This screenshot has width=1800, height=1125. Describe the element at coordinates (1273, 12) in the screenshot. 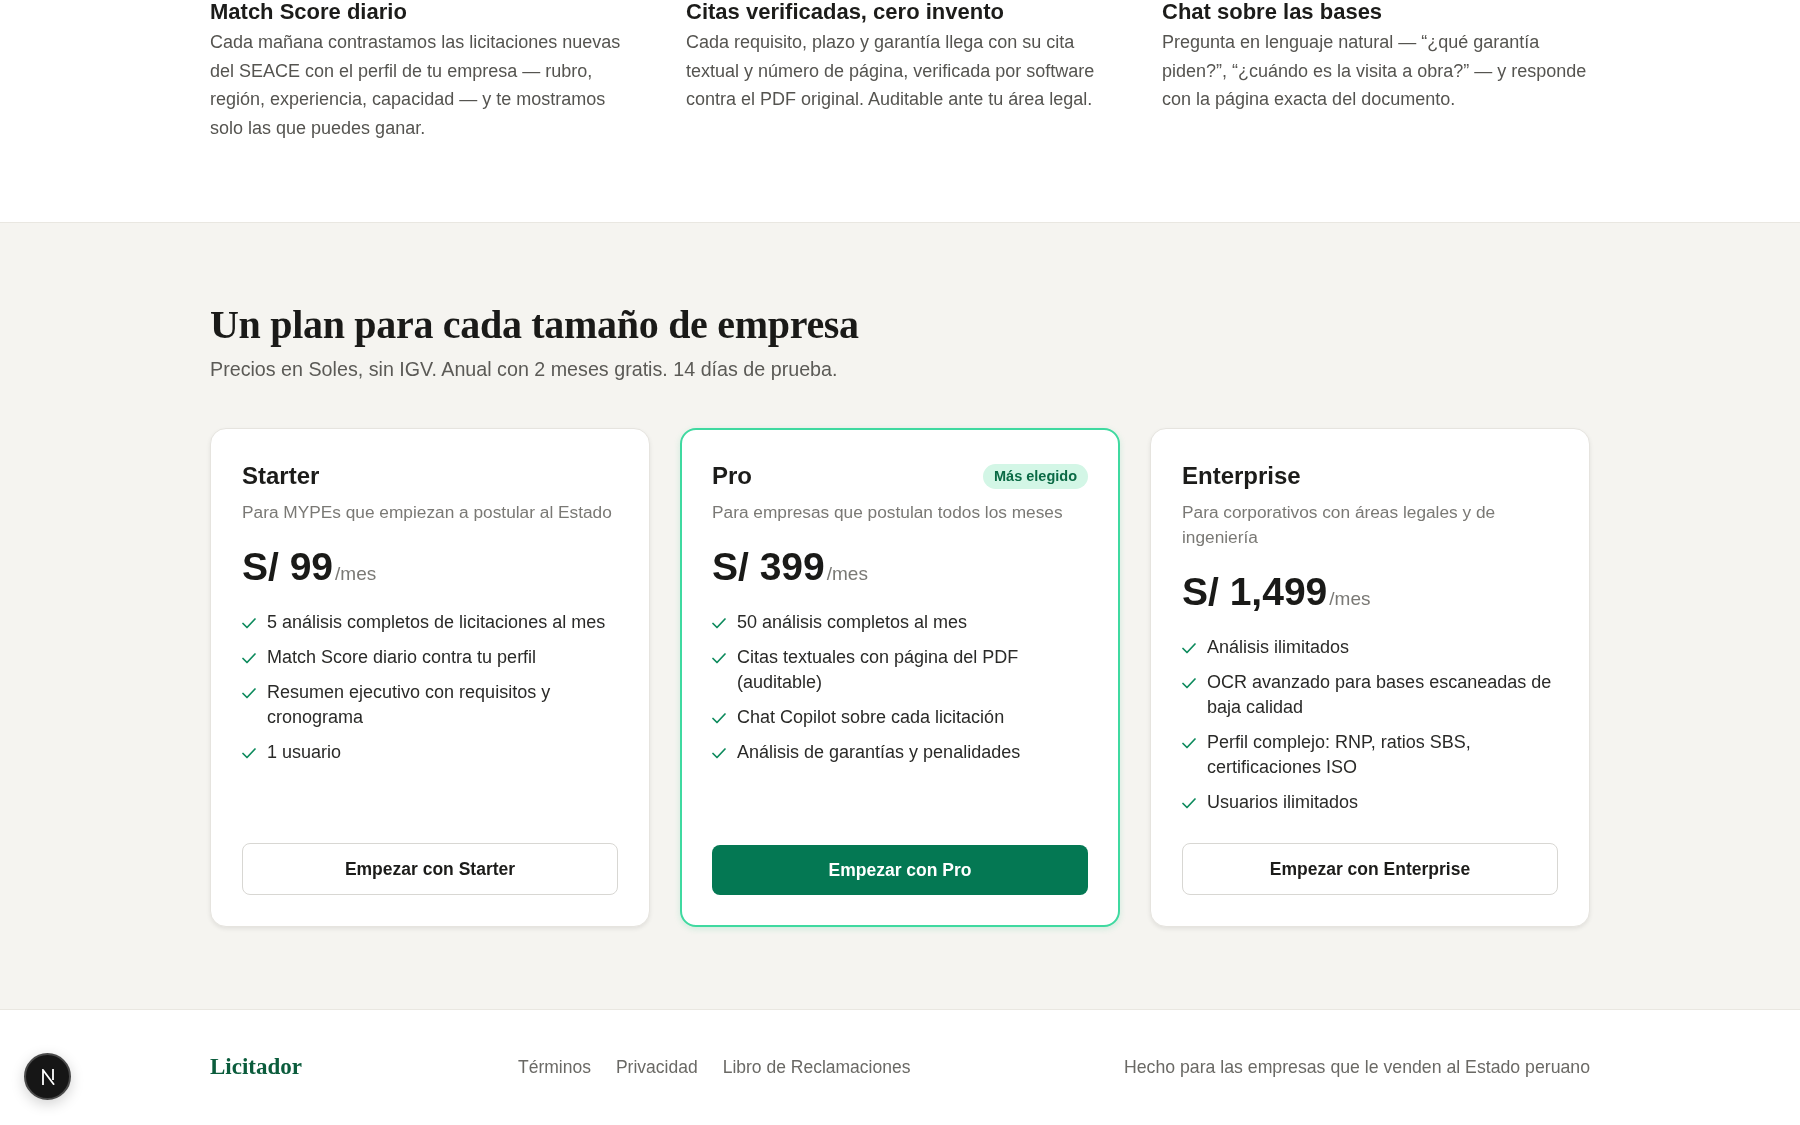

I see `feature-title: Chat sobre las bases` at that location.